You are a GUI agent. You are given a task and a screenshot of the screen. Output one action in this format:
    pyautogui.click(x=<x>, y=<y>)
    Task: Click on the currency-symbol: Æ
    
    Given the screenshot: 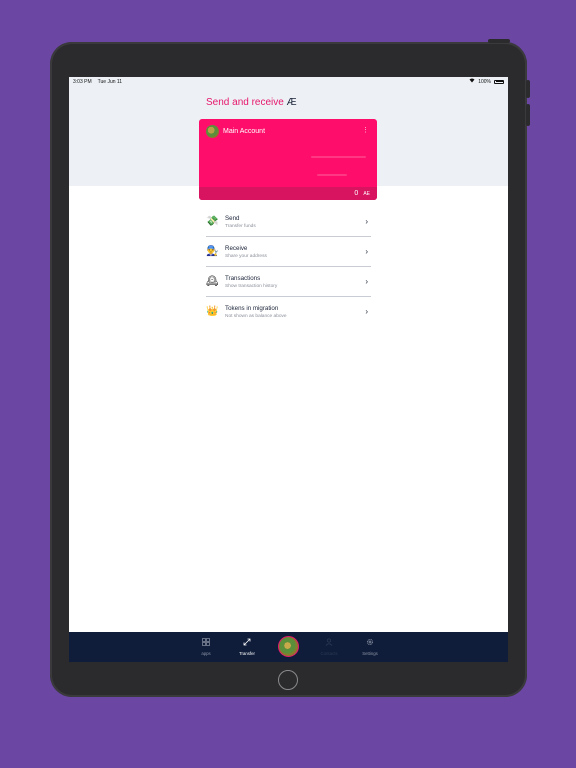 What is the action you would take?
    pyautogui.click(x=291, y=102)
    